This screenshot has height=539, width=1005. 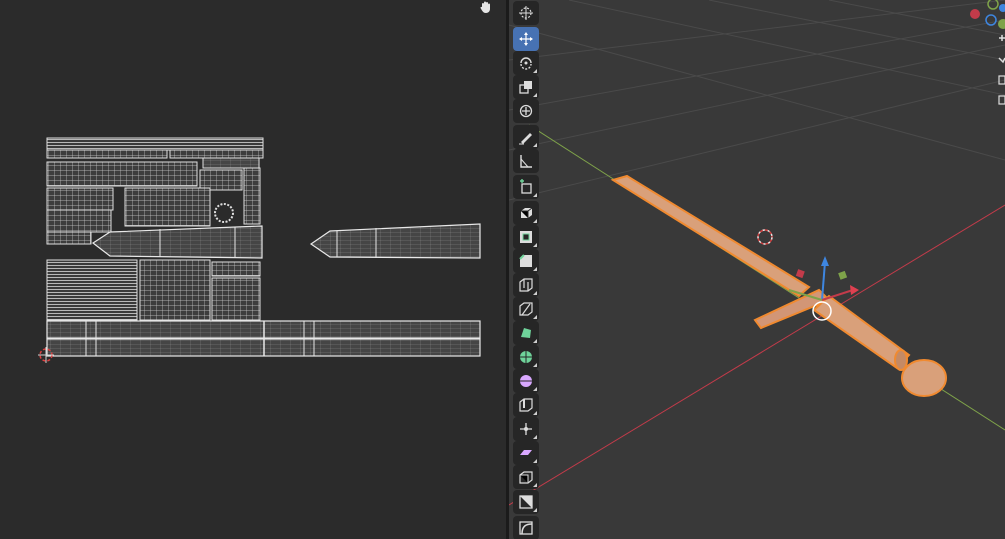 I want to click on add-cube-icon, so click(x=526, y=187).